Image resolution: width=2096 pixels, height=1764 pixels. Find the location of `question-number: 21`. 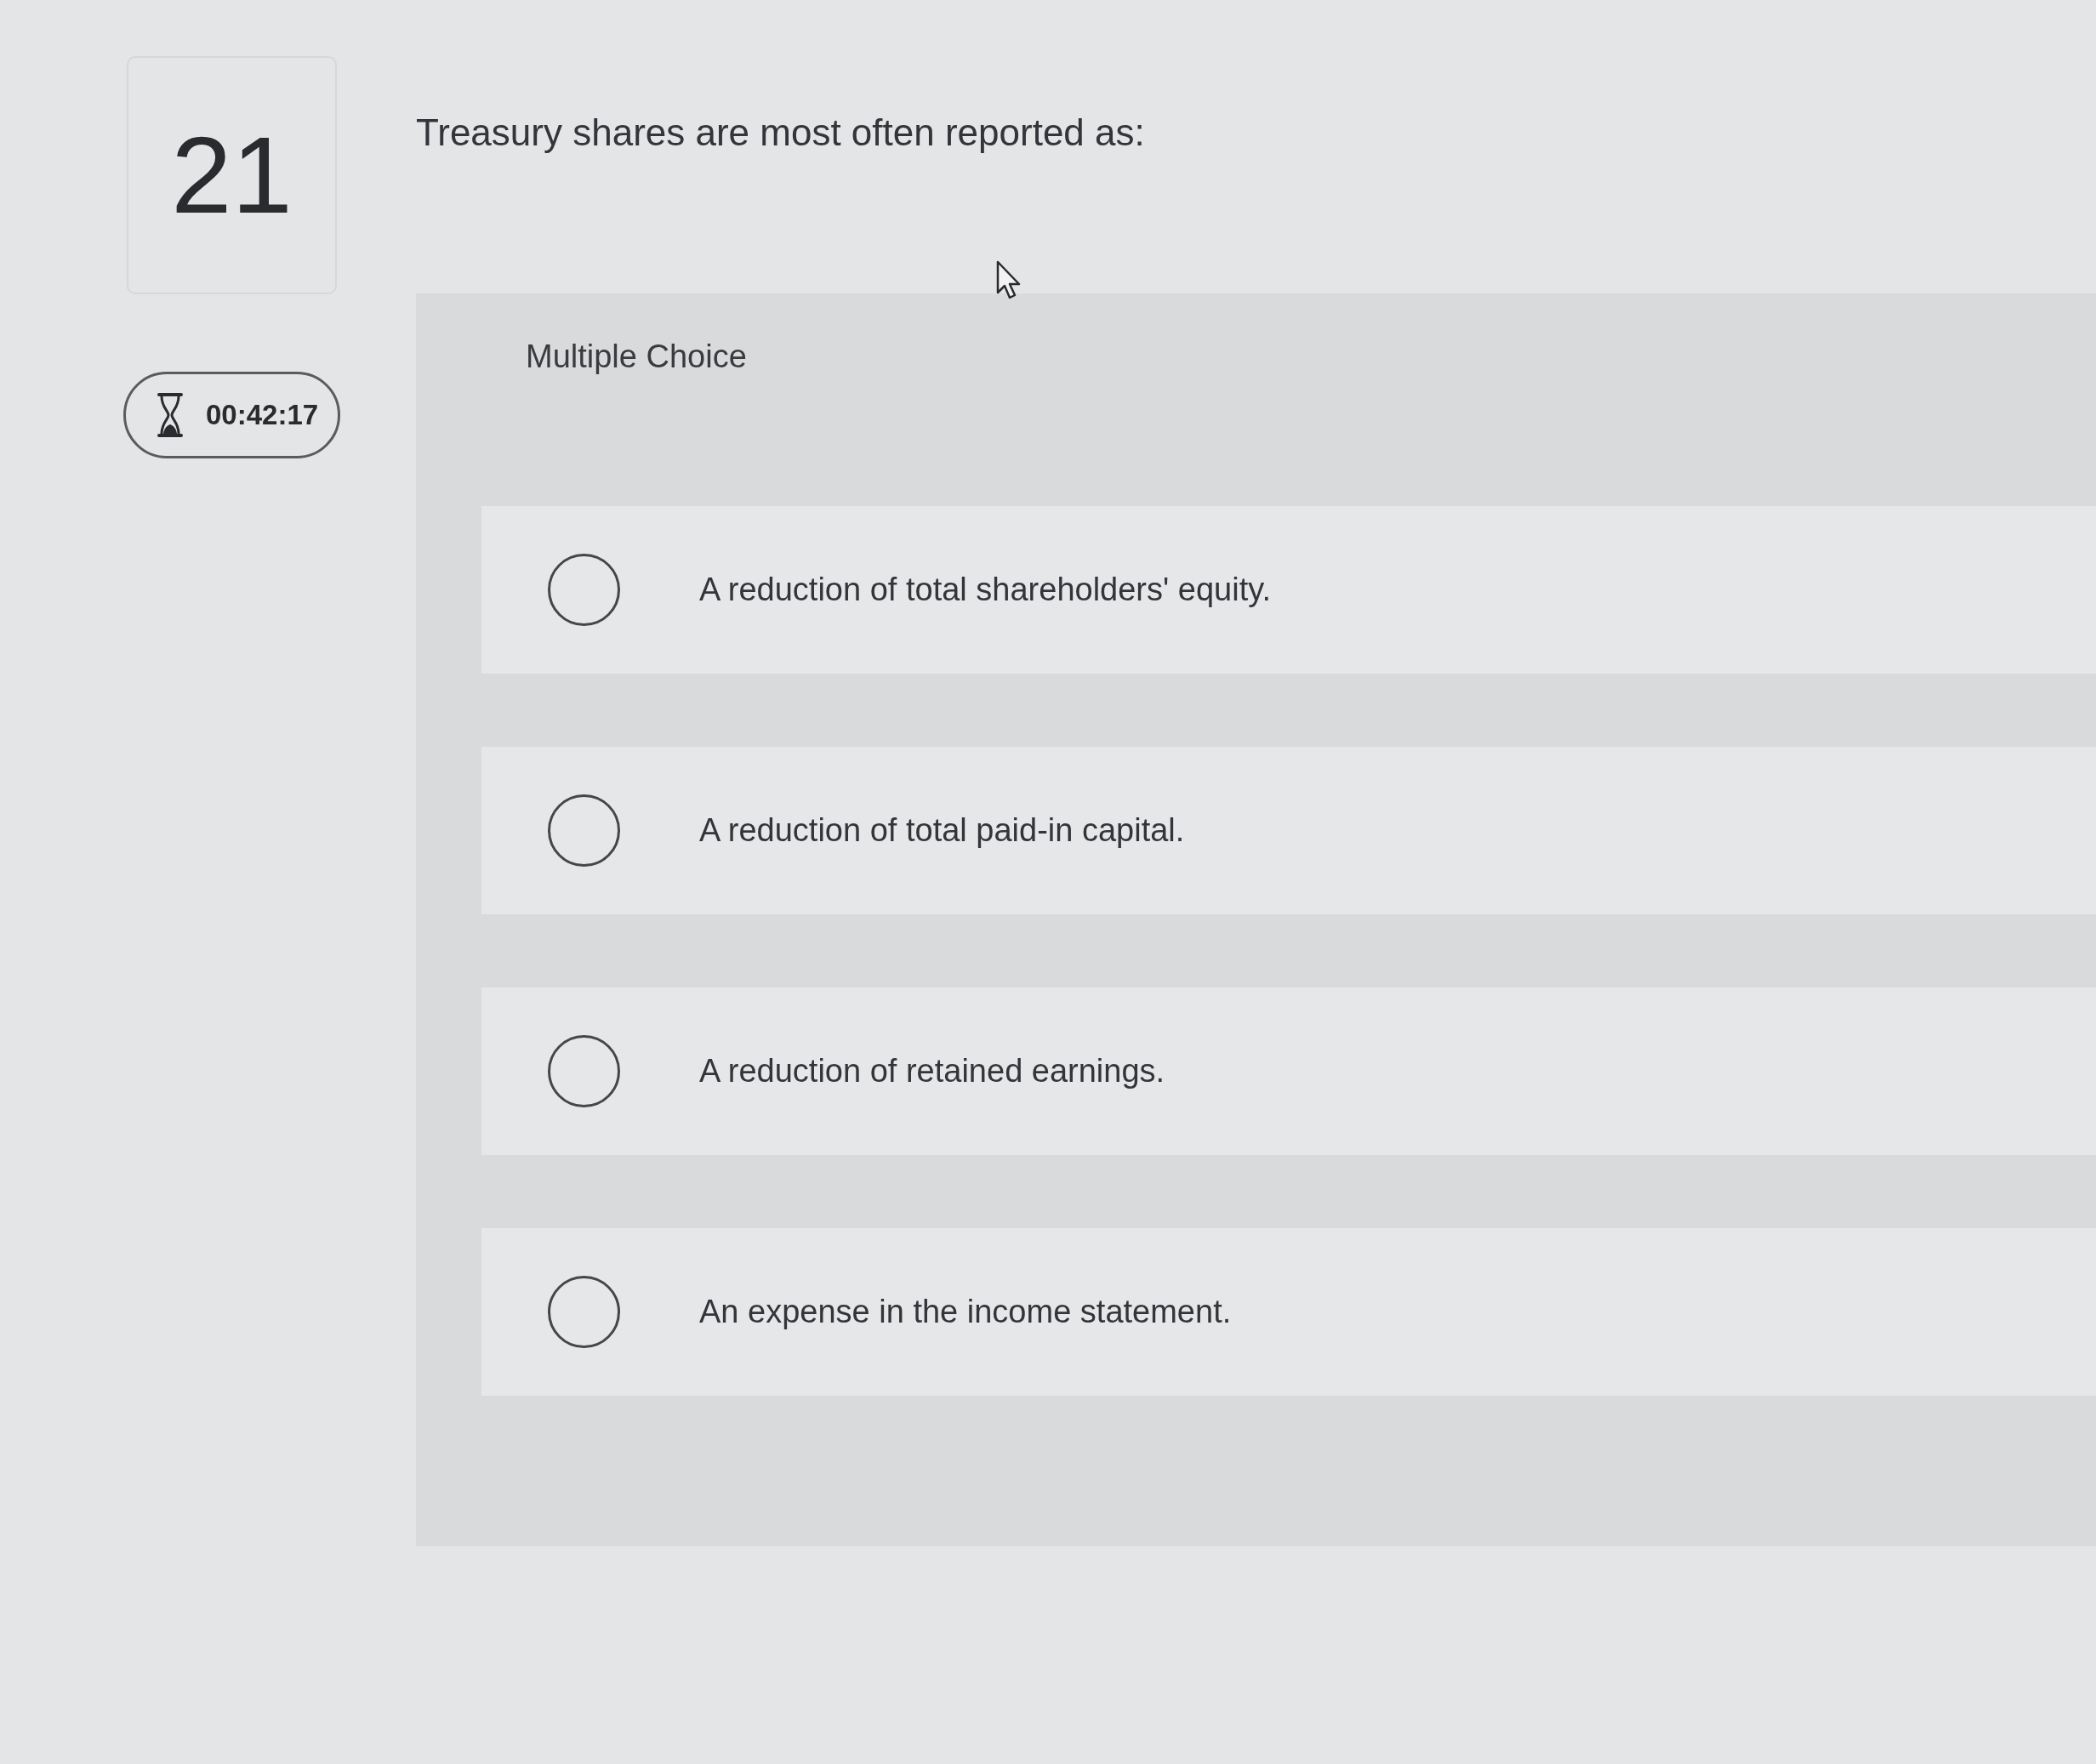

question-number: 21 is located at coordinates (232, 175).